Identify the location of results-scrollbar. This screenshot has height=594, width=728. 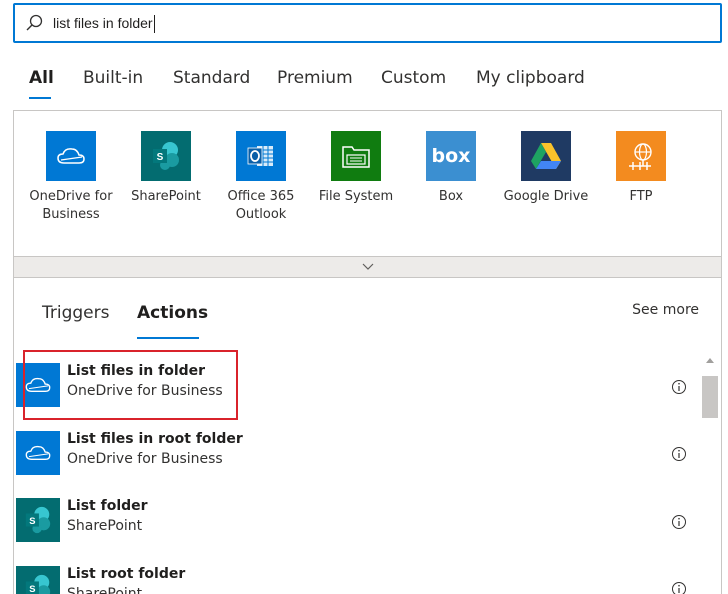
(710, 473).